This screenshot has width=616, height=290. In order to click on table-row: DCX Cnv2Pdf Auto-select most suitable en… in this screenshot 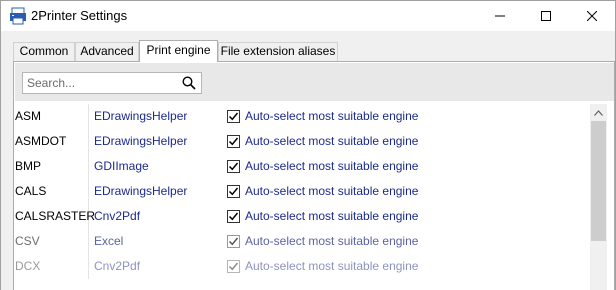, I will do `click(302, 266)`.